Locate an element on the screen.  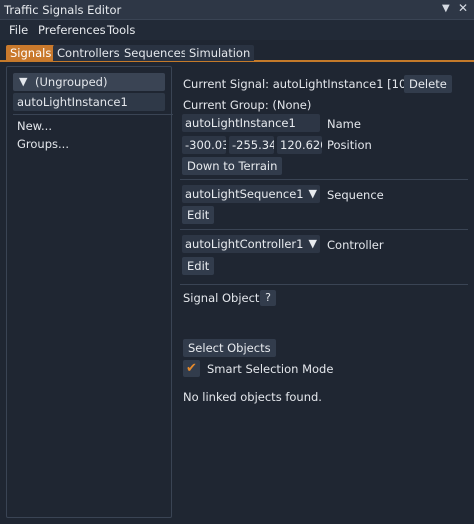
select-objects-button: Select Objects is located at coordinates (229, 348).